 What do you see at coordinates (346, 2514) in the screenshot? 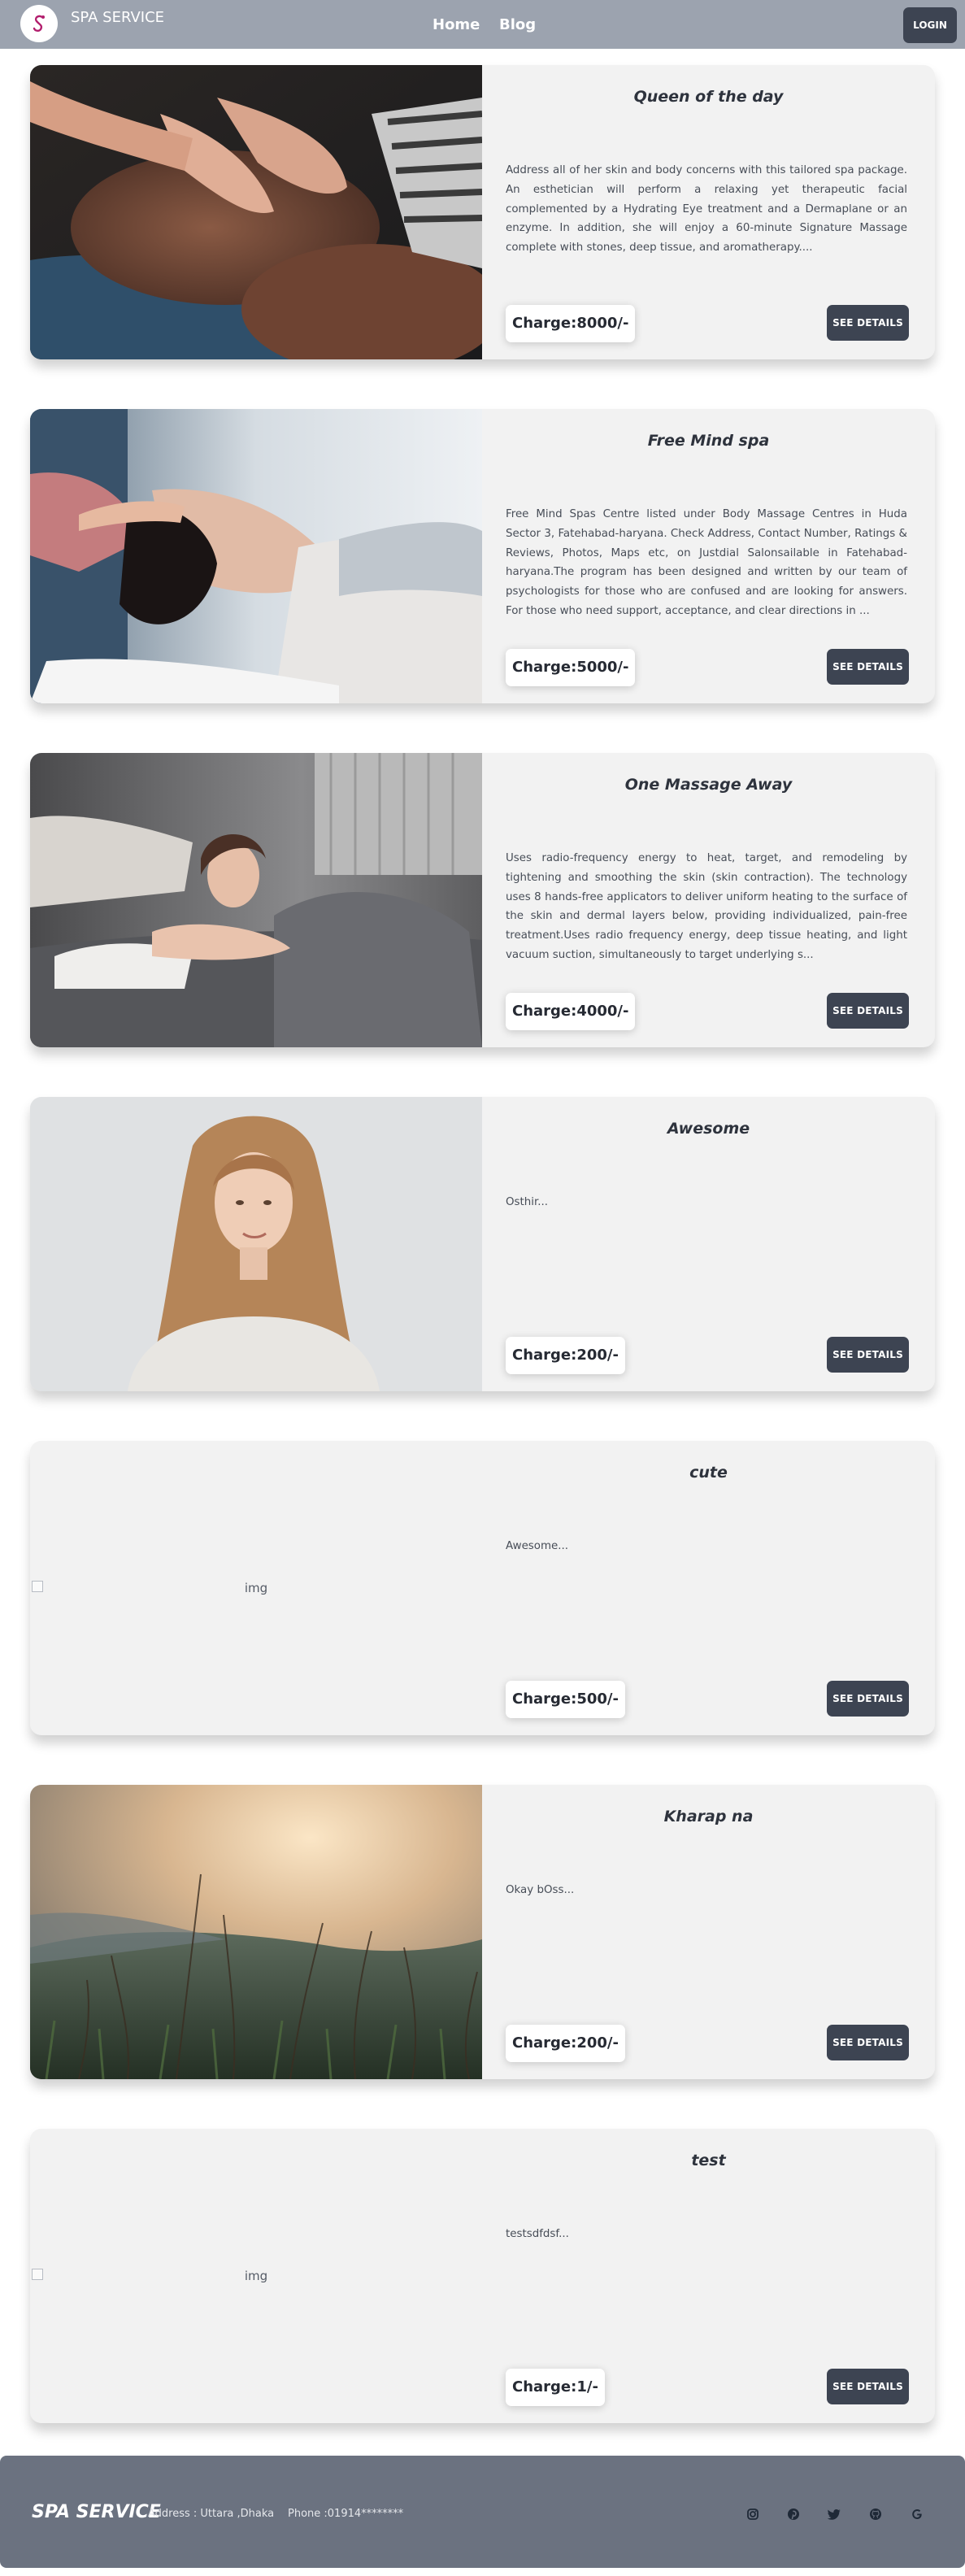
I see `footer-phone: Phone :01914********` at bounding box center [346, 2514].